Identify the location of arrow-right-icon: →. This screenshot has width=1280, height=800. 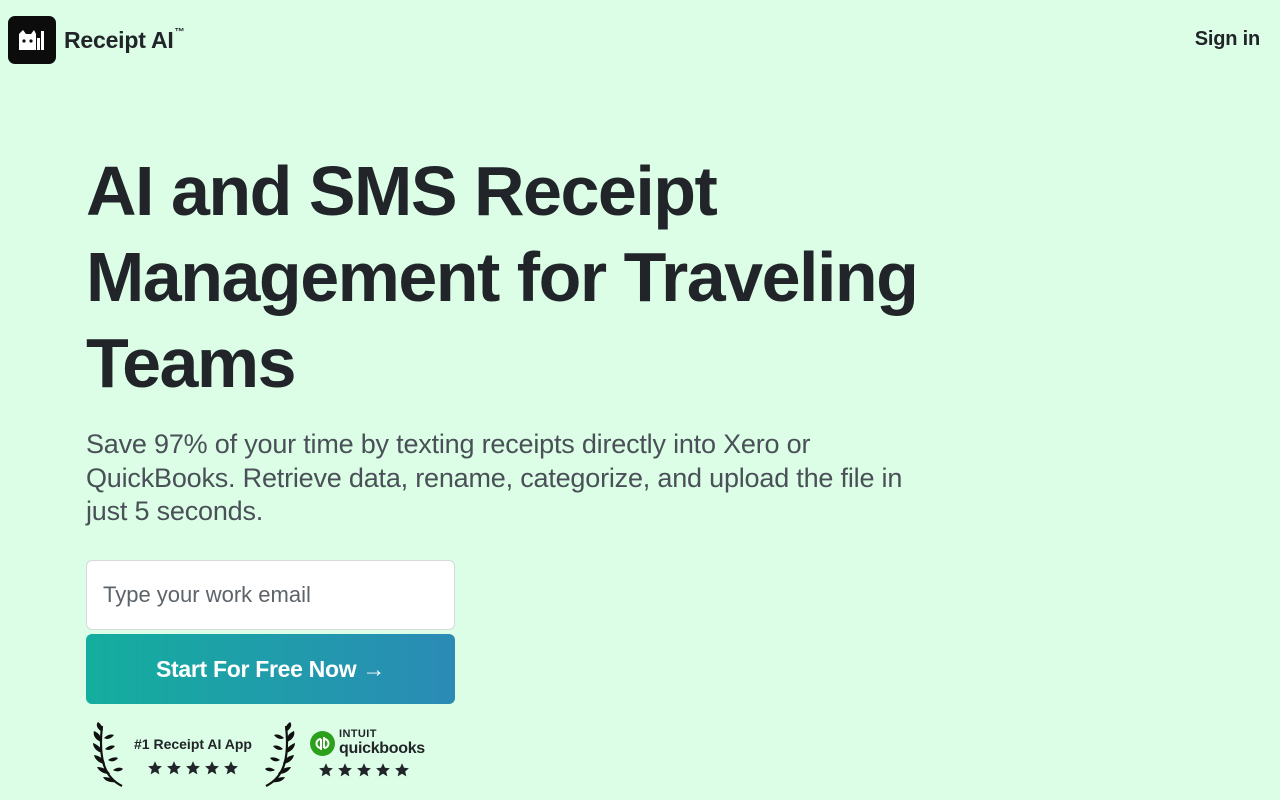
(374, 668).